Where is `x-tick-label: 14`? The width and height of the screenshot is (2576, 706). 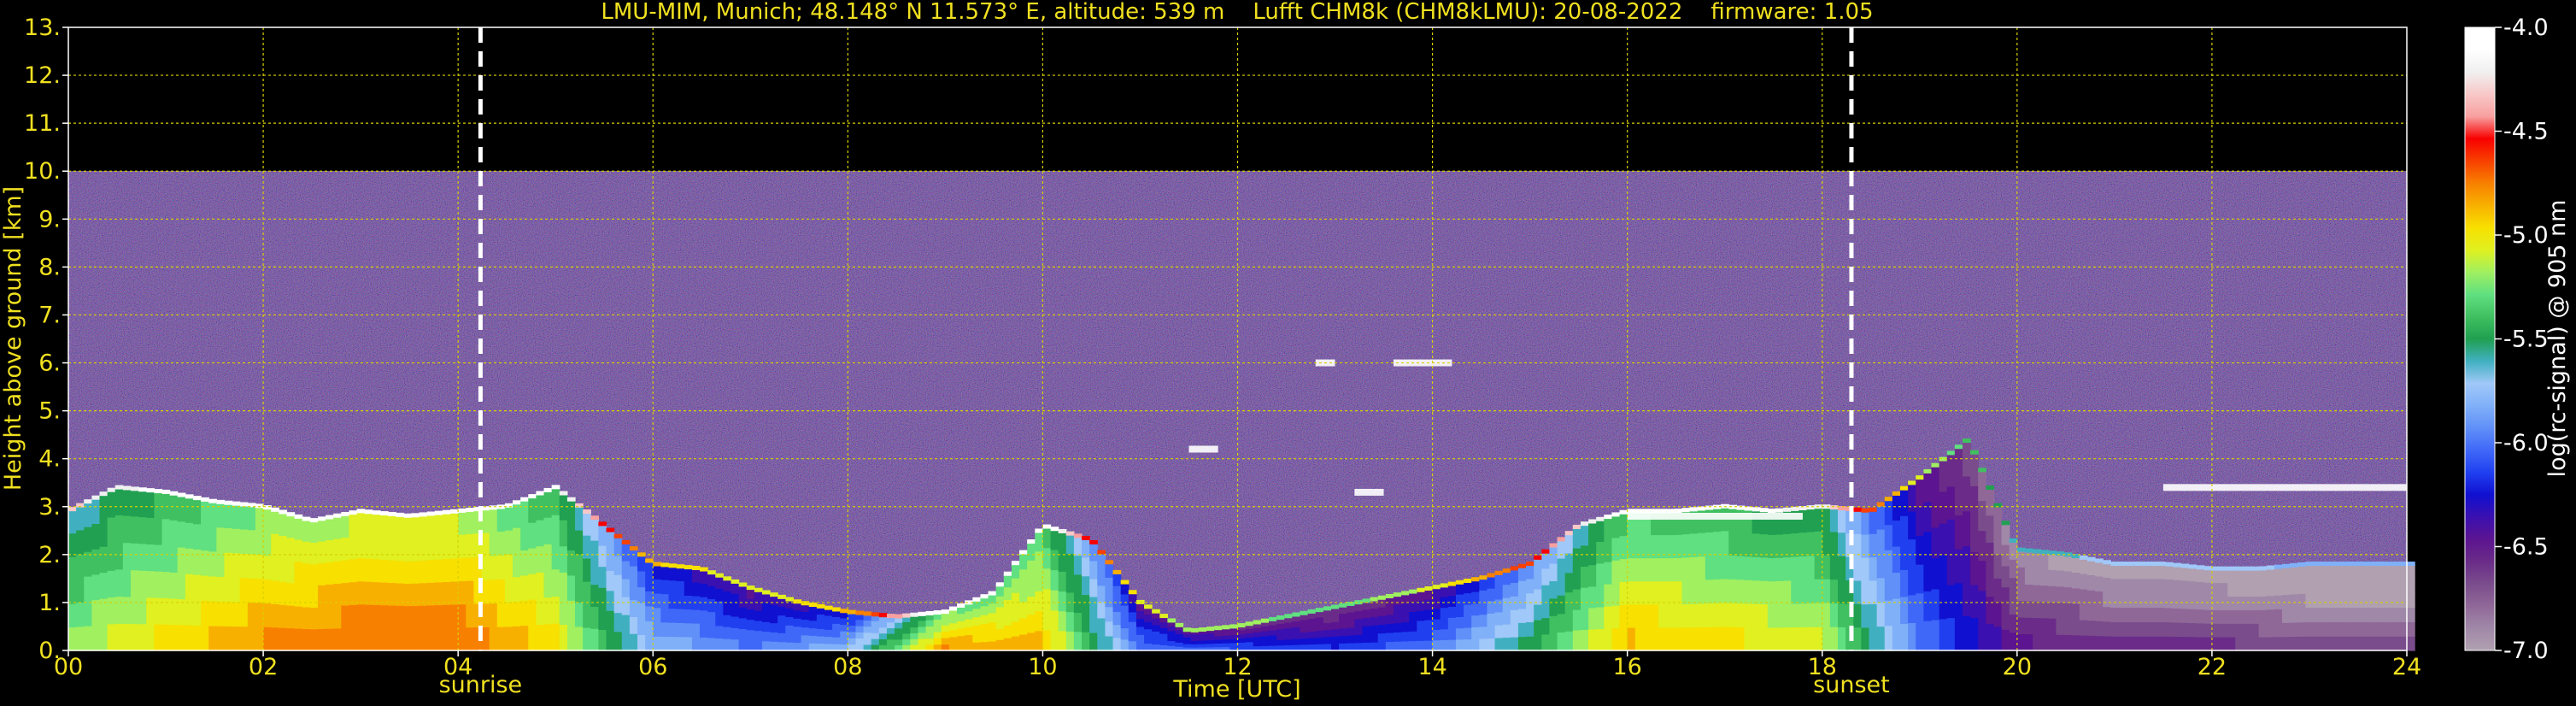 x-tick-label: 14 is located at coordinates (1431, 667).